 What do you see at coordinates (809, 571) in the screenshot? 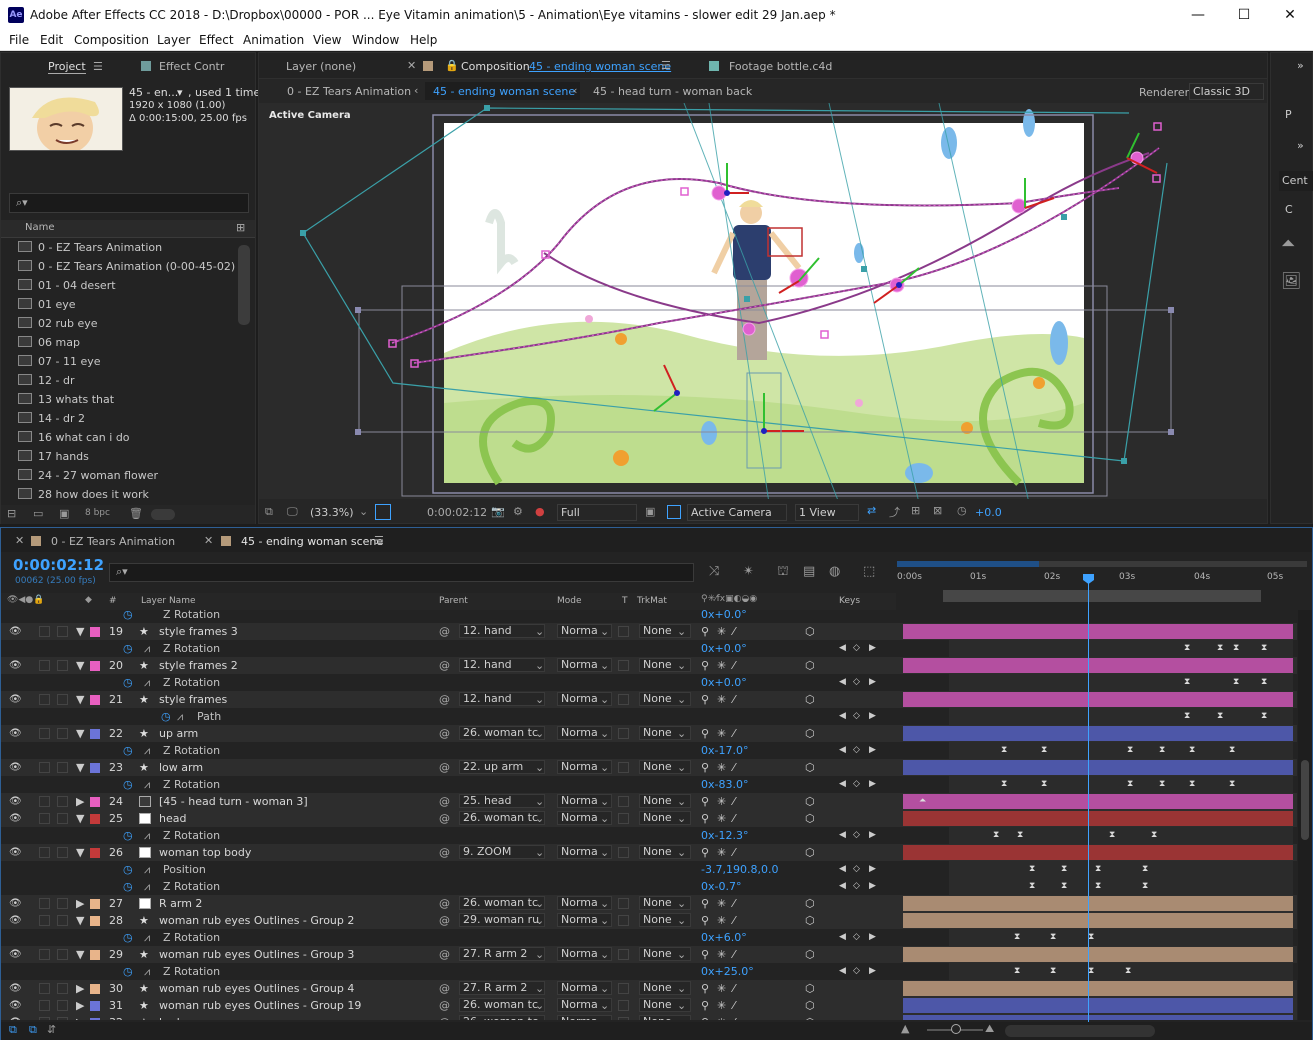
I see `frame-blending-icon: ▤` at bounding box center [809, 571].